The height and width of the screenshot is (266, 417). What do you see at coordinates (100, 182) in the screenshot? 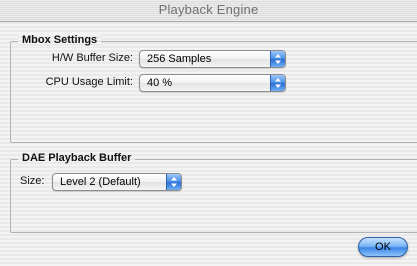
I see `dae-buffer-size-value: Level 2 (Default)` at bounding box center [100, 182].